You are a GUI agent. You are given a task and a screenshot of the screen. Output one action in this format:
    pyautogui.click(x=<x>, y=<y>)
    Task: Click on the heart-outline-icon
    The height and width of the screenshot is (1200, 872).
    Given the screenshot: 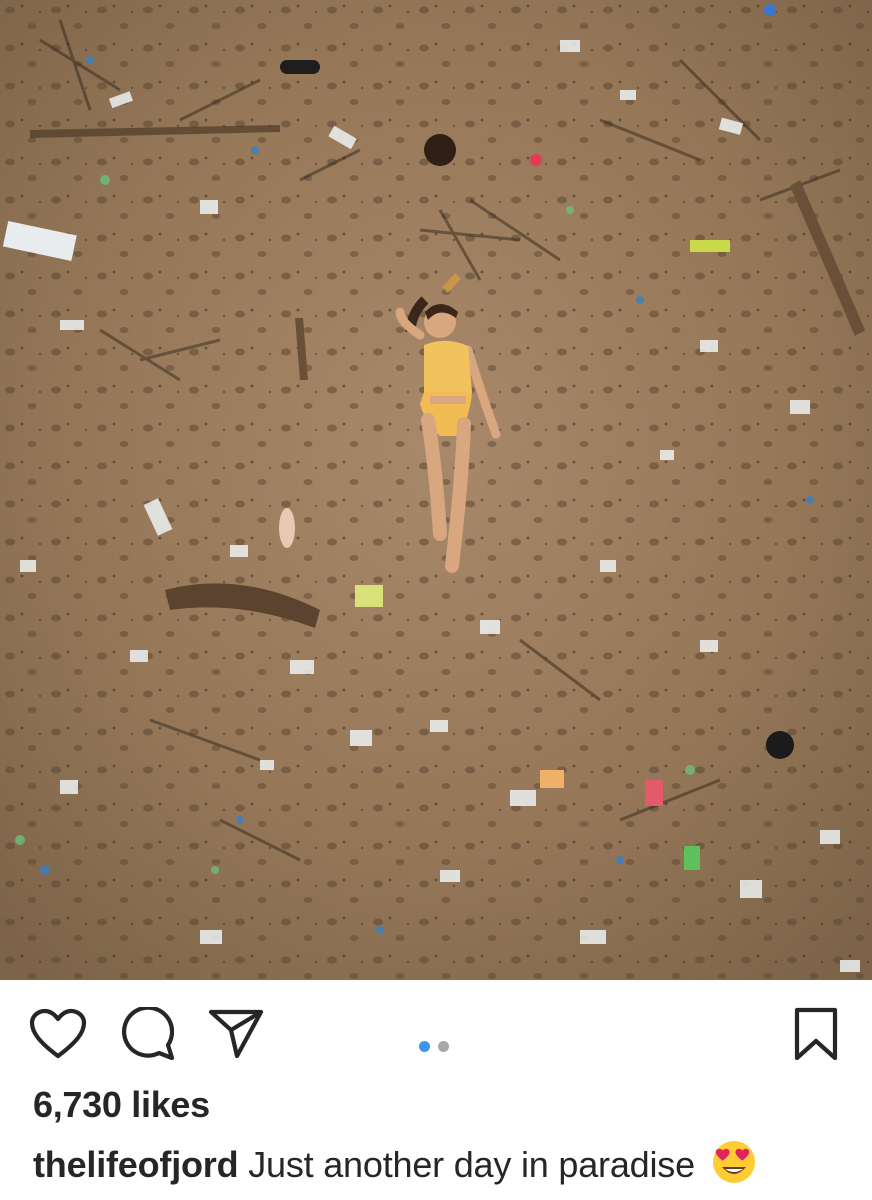 What is the action you would take?
    pyautogui.click(x=58, y=1034)
    